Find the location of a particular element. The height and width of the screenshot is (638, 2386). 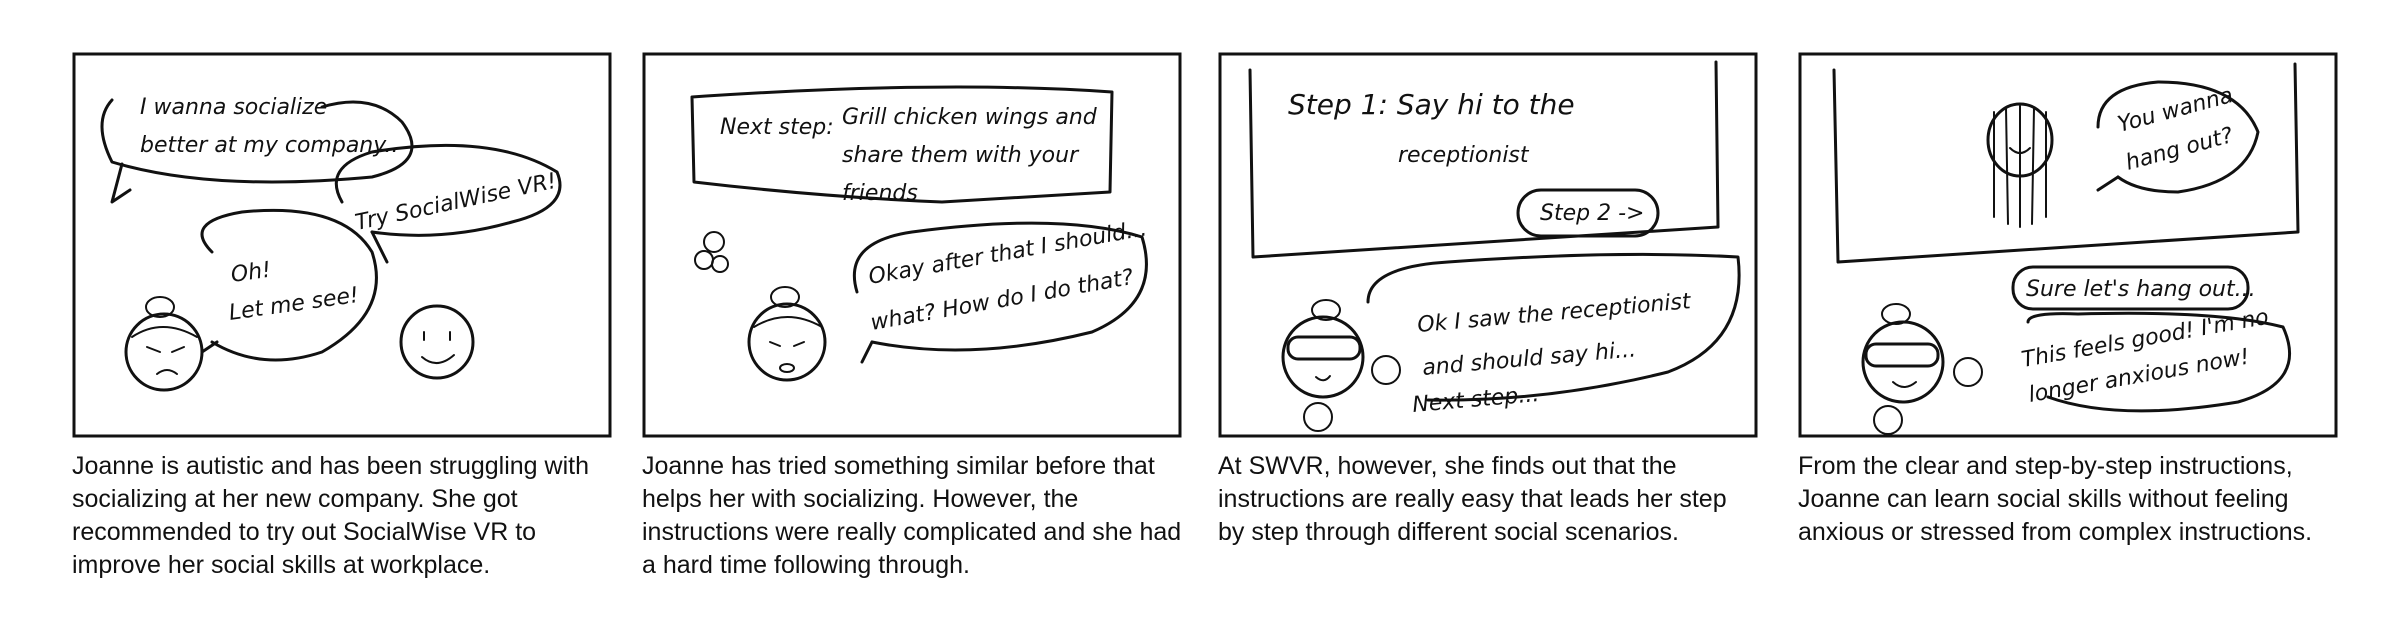

next-step-label: Step 2 -> is located at coordinates (1592, 213).